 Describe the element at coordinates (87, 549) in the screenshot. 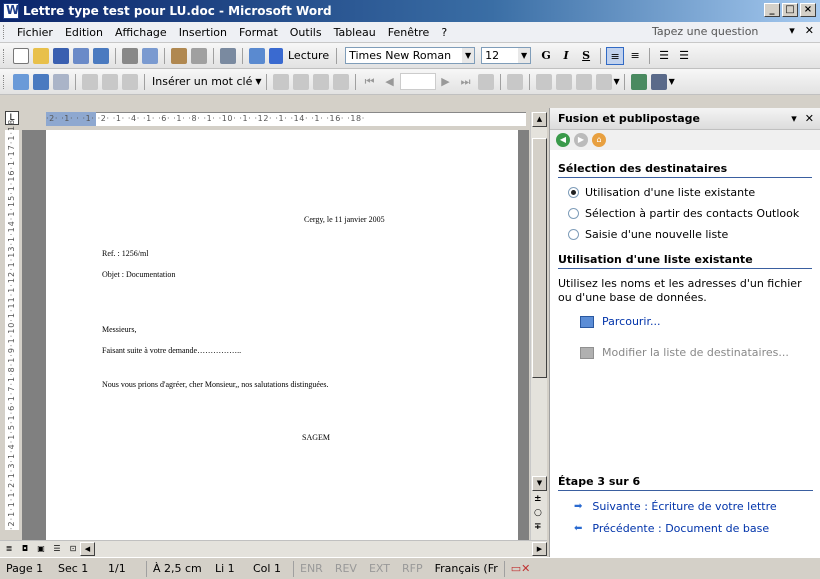

I see `scroll-left-icon: ◀` at that location.